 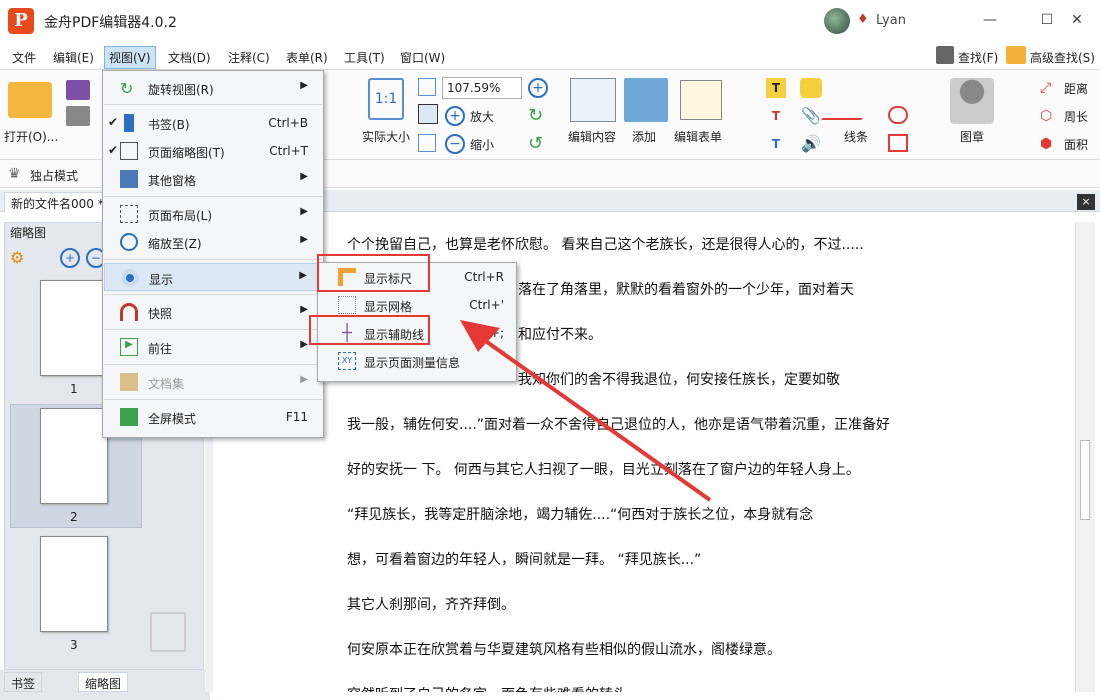 I want to click on menu-bar, so click(x=550, y=56).